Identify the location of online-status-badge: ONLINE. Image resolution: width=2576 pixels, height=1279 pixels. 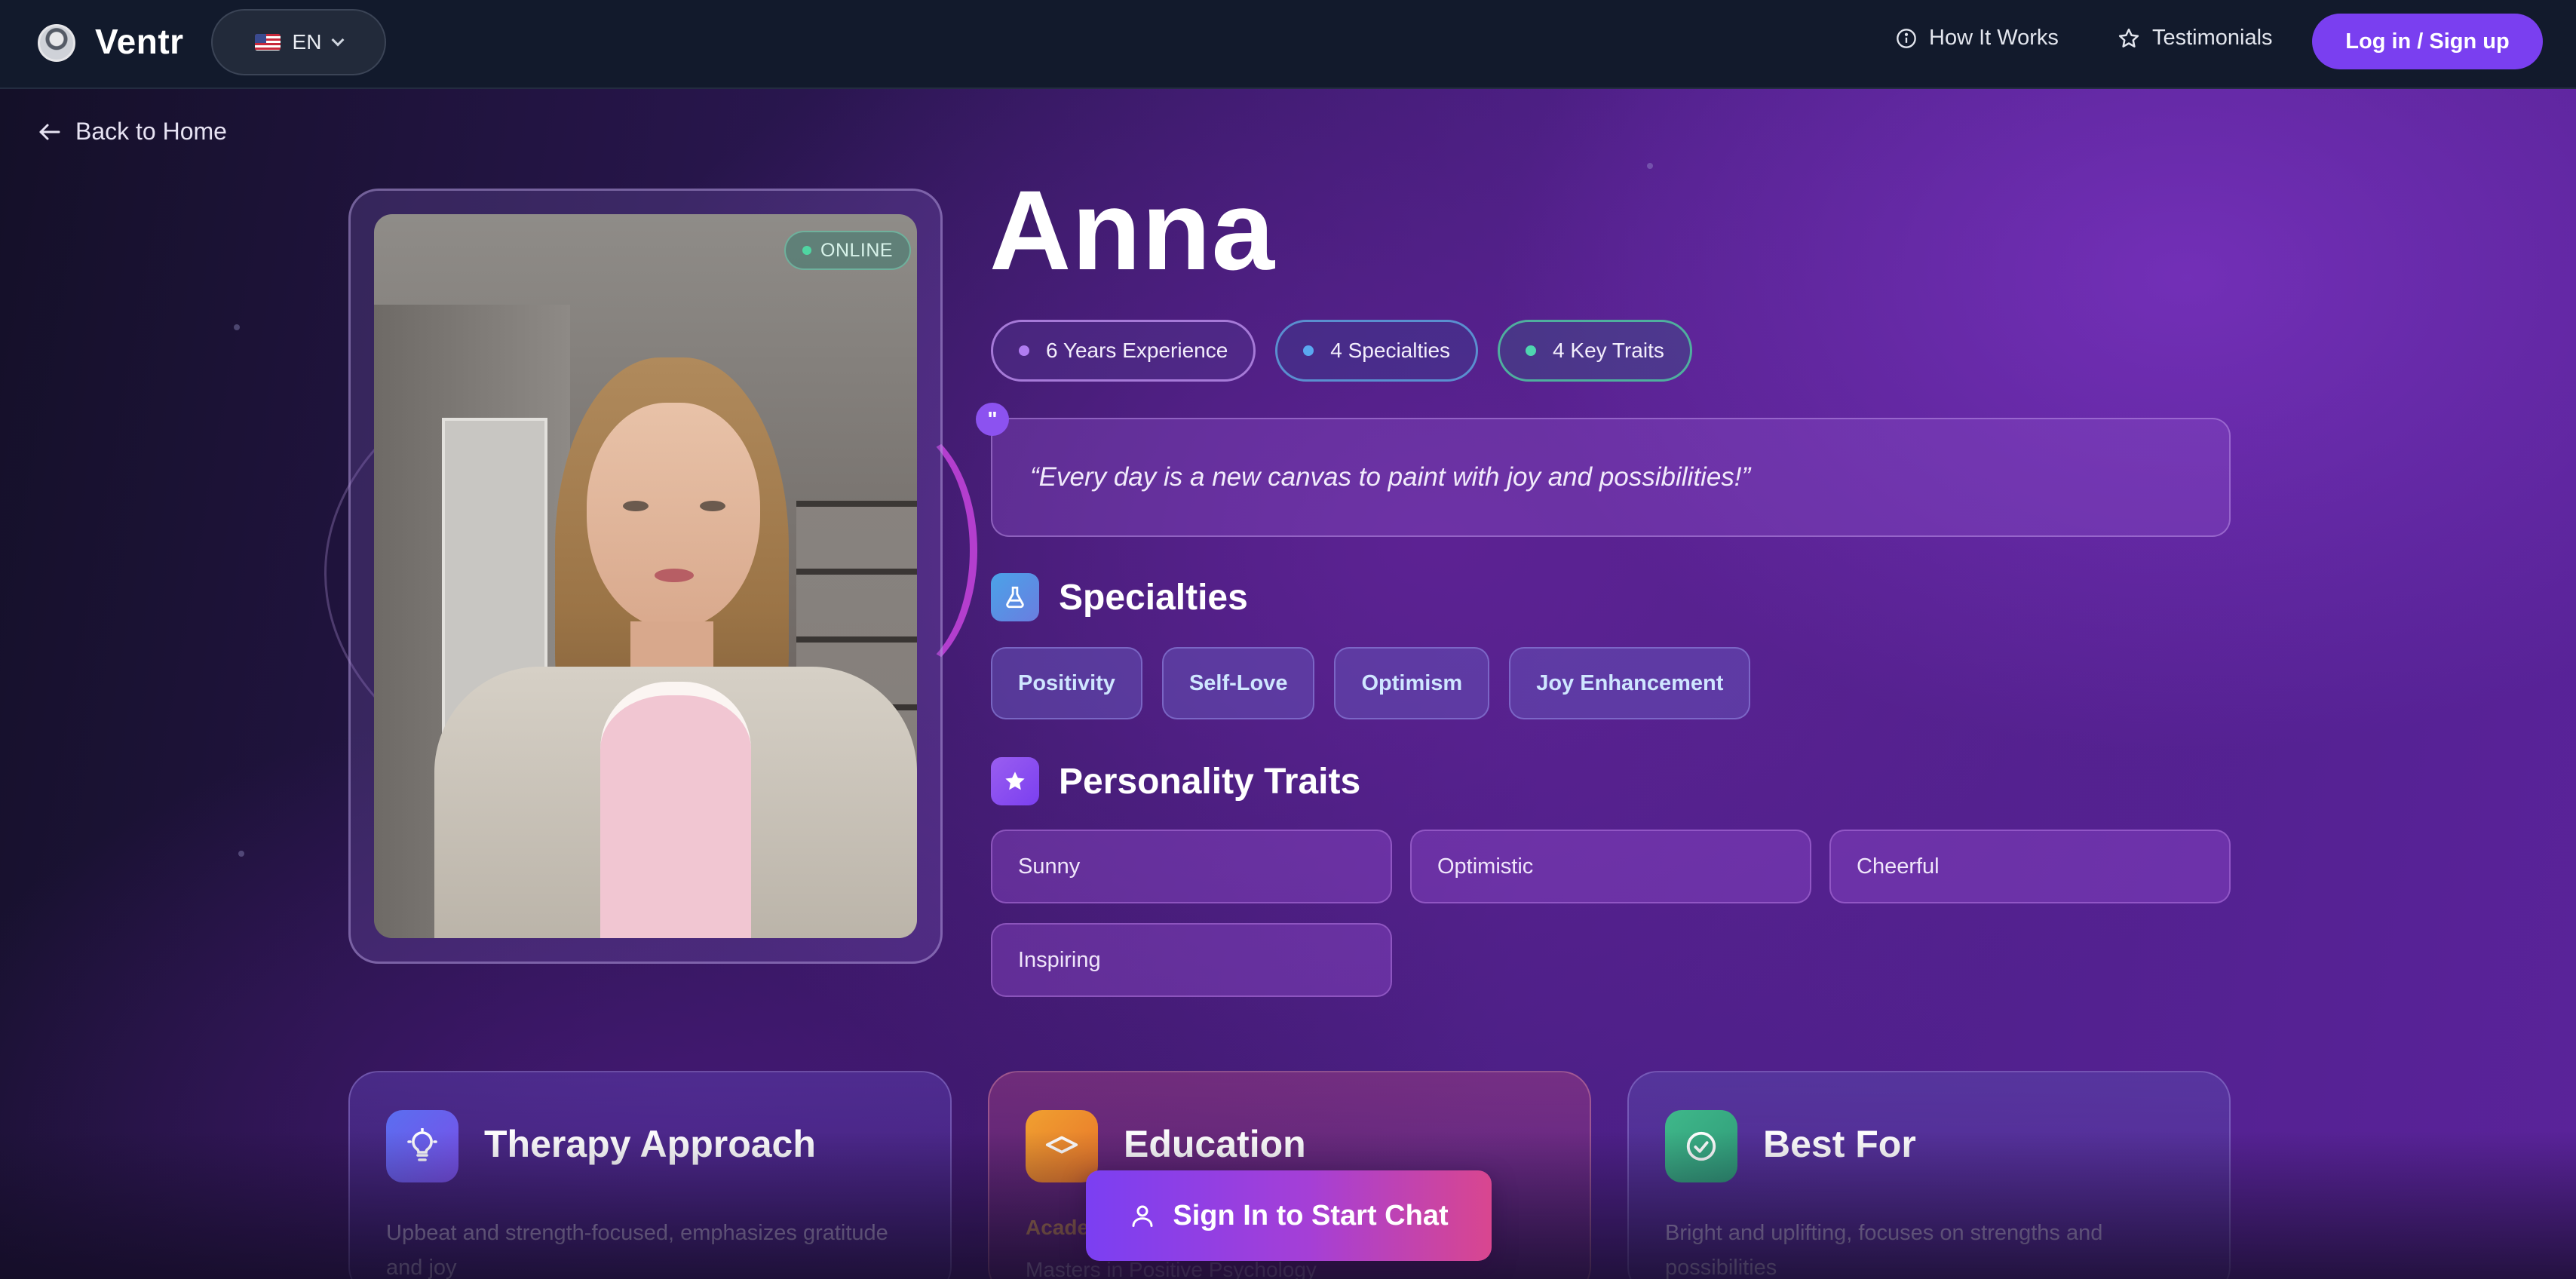
(848, 250).